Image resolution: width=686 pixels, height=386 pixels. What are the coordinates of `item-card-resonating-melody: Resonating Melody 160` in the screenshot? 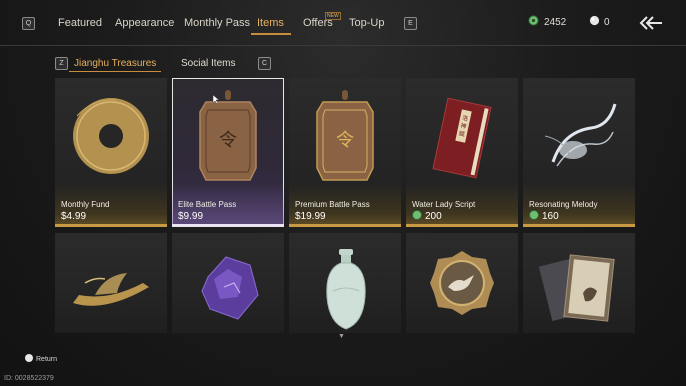 It's located at (579, 152).